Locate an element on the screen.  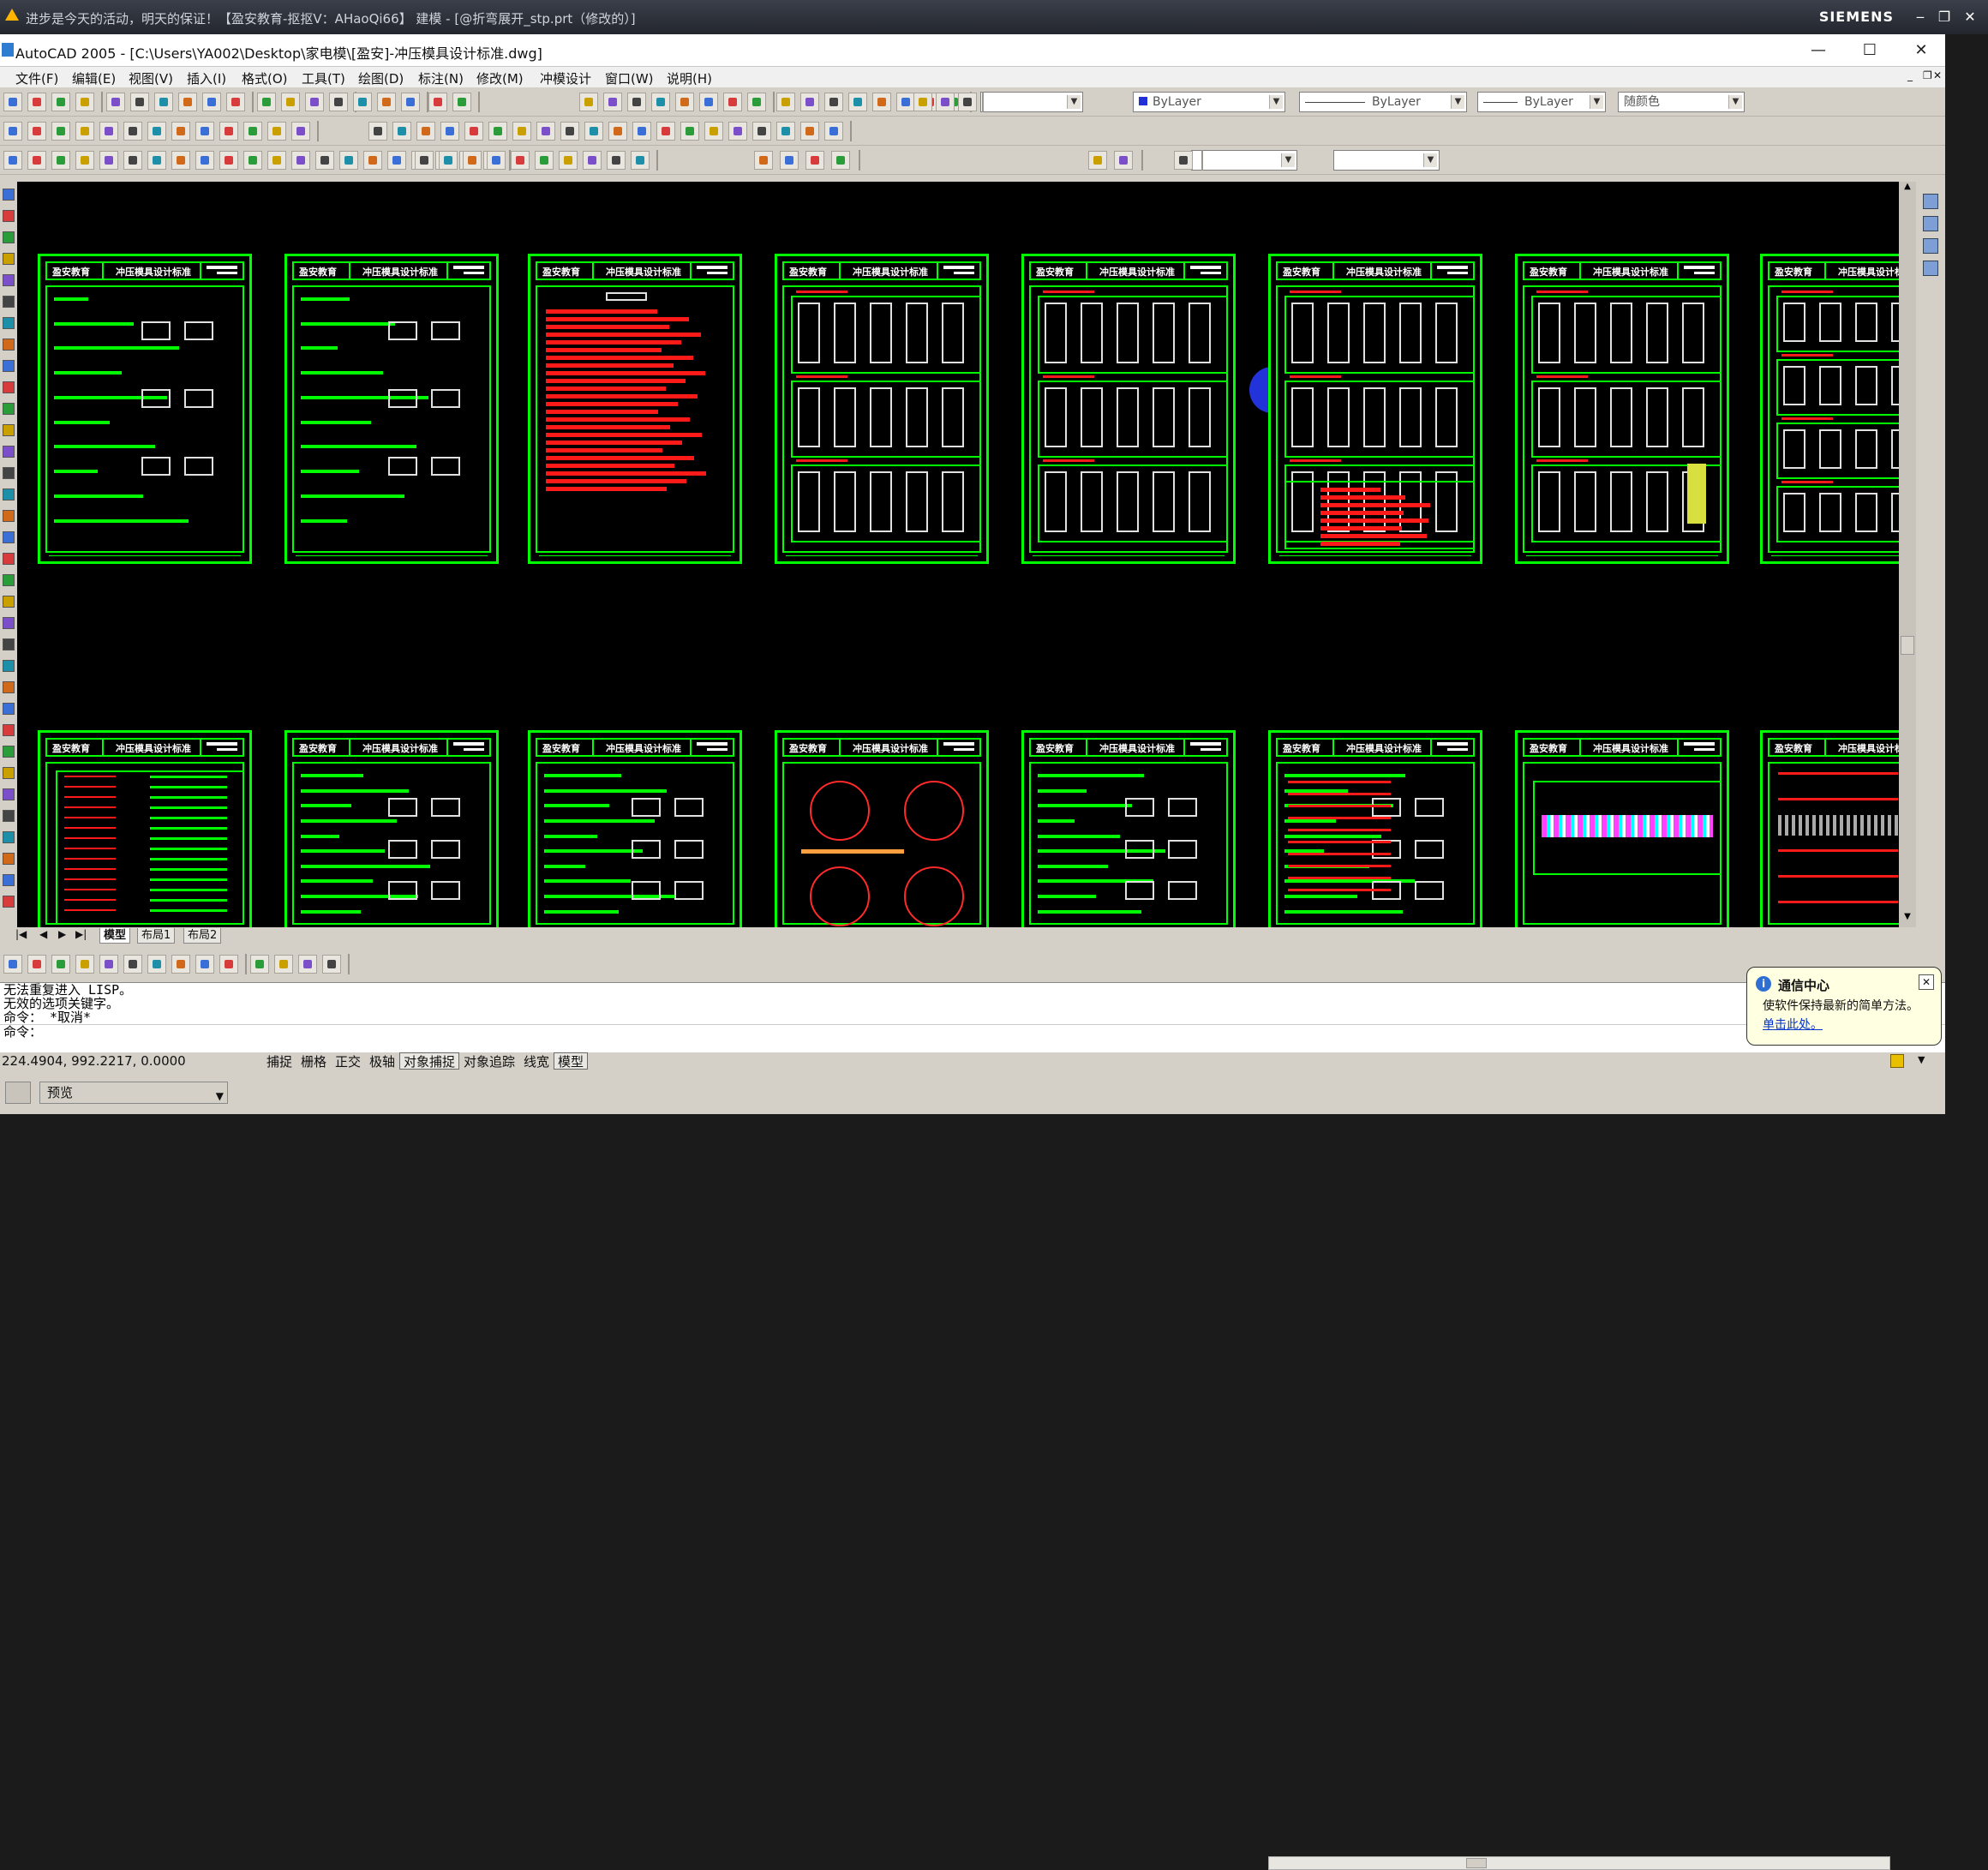
tab-model: 模型 is located at coordinates (115, 936).